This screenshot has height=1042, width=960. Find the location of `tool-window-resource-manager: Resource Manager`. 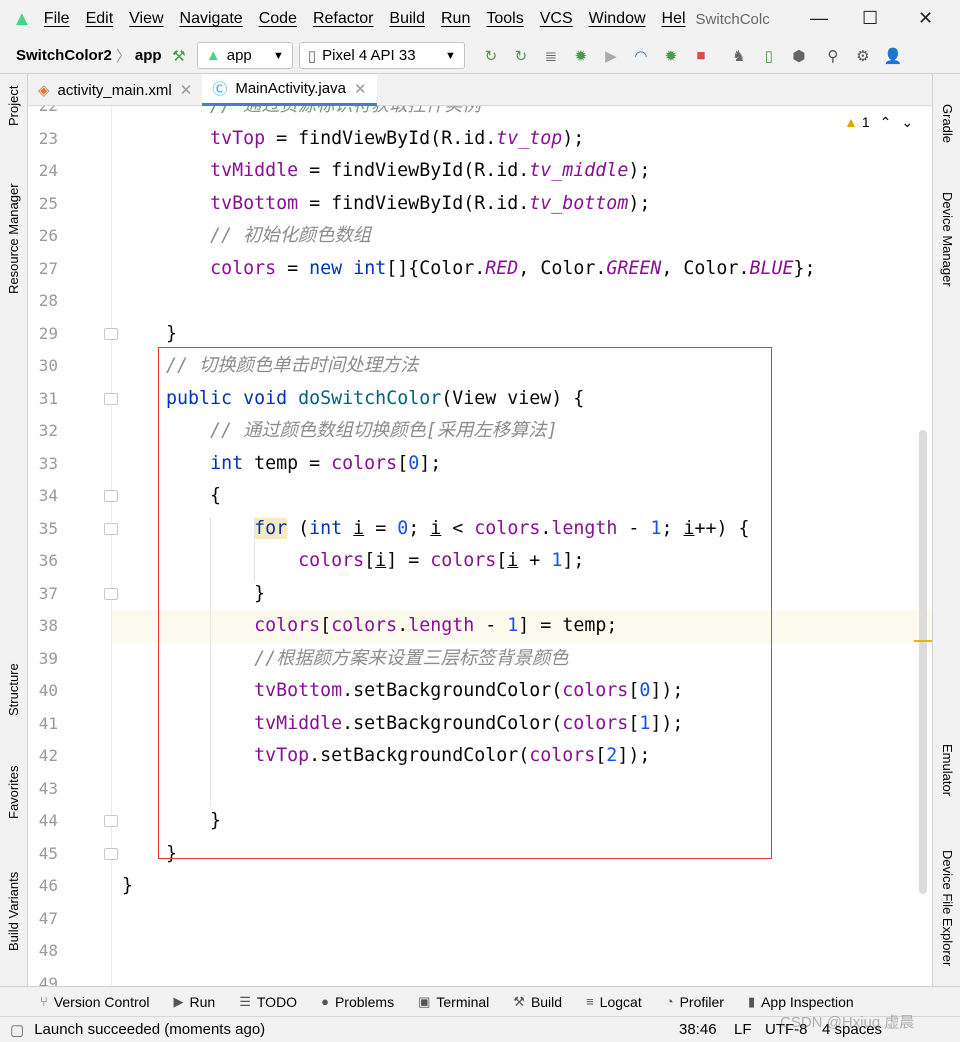

tool-window-resource-manager: Resource Manager is located at coordinates (13, 238).